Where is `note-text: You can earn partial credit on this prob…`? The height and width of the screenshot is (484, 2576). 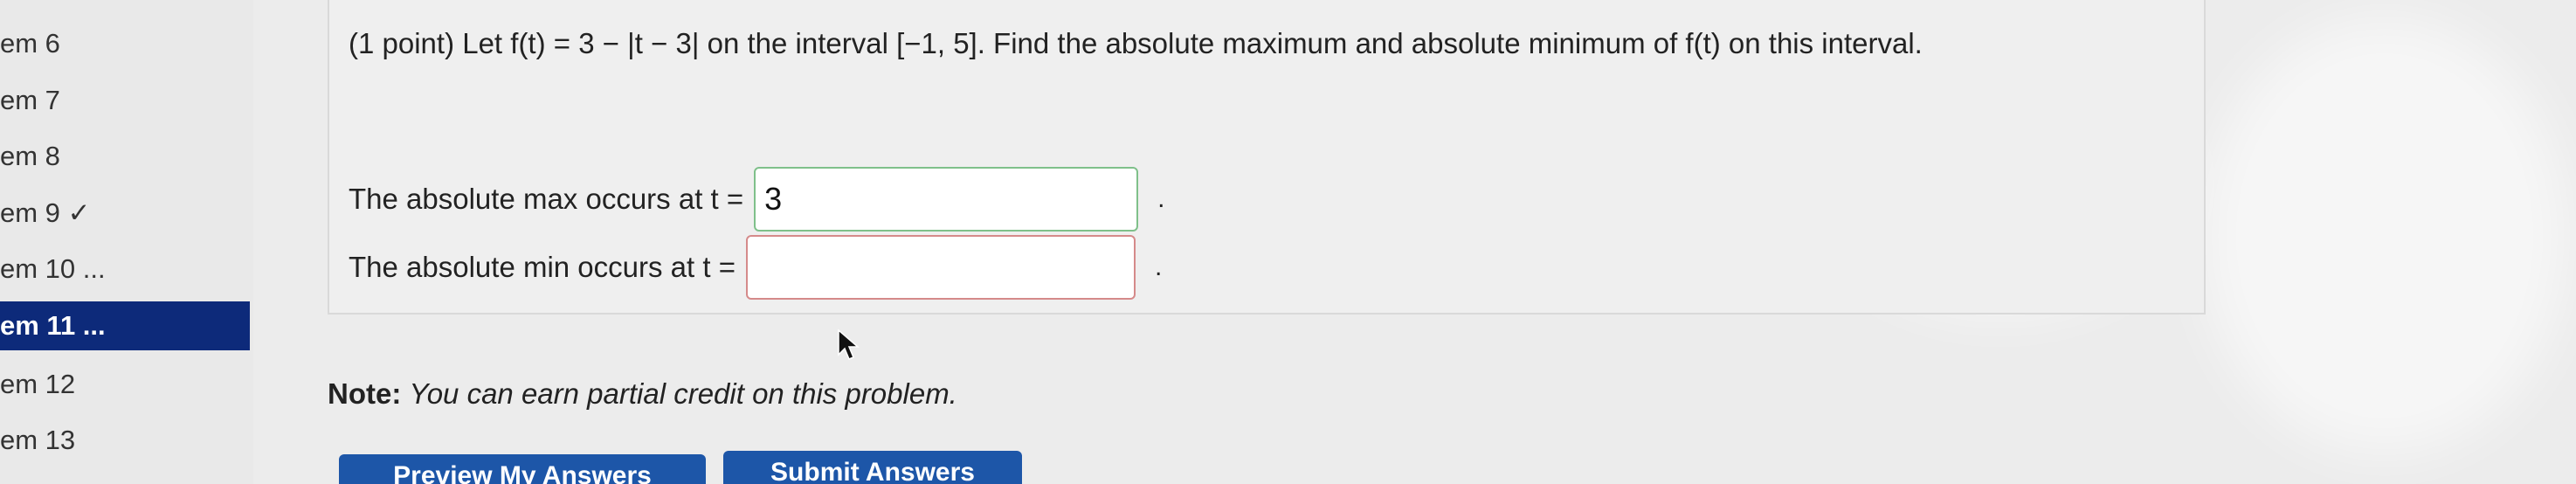 note-text: You can earn partial credit on this prob… is located at coordinates (683, 393).